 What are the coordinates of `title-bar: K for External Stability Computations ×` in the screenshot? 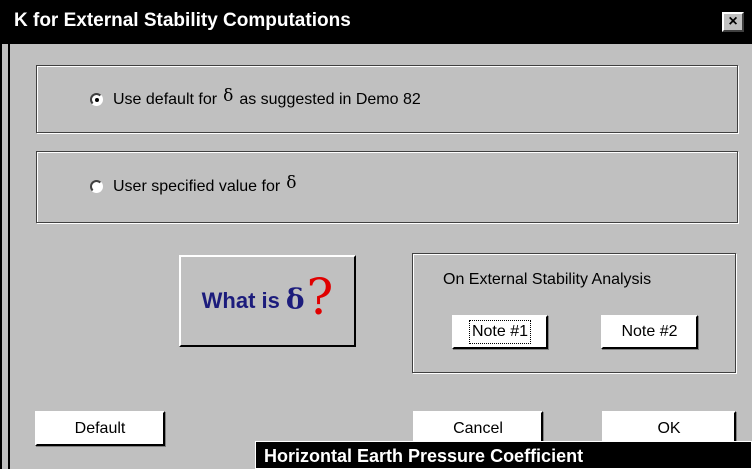 It's located at (376, 22).